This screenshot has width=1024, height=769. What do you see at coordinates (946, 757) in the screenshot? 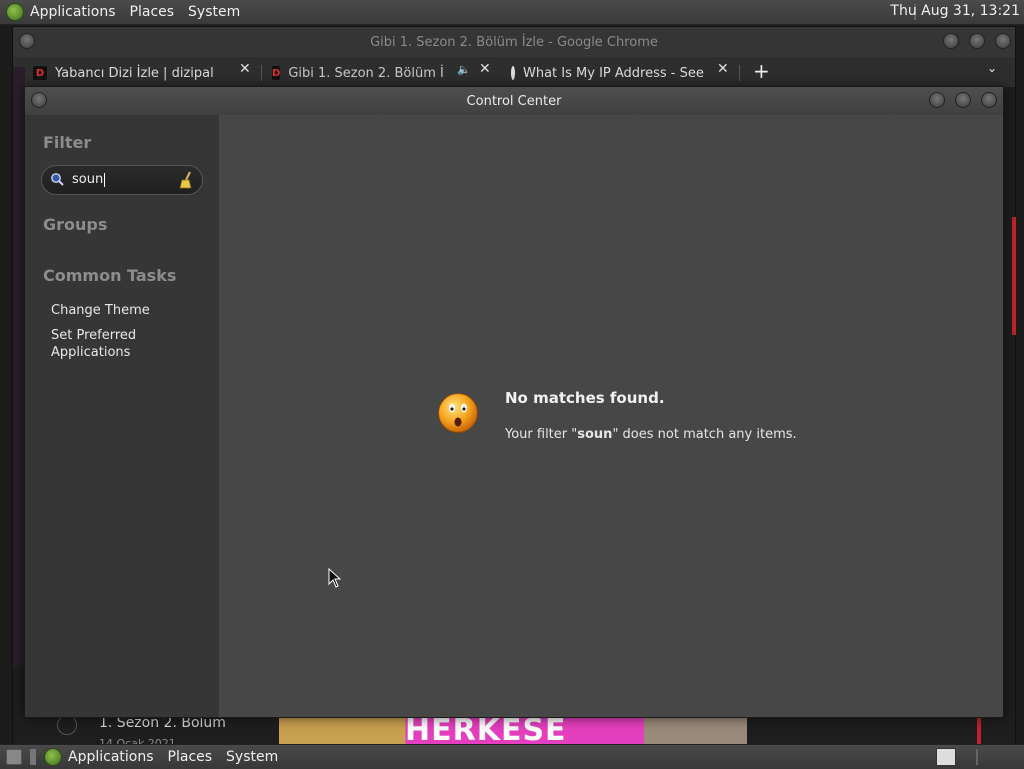
I see `tray-app-icon` at bounding box center [946, 757].